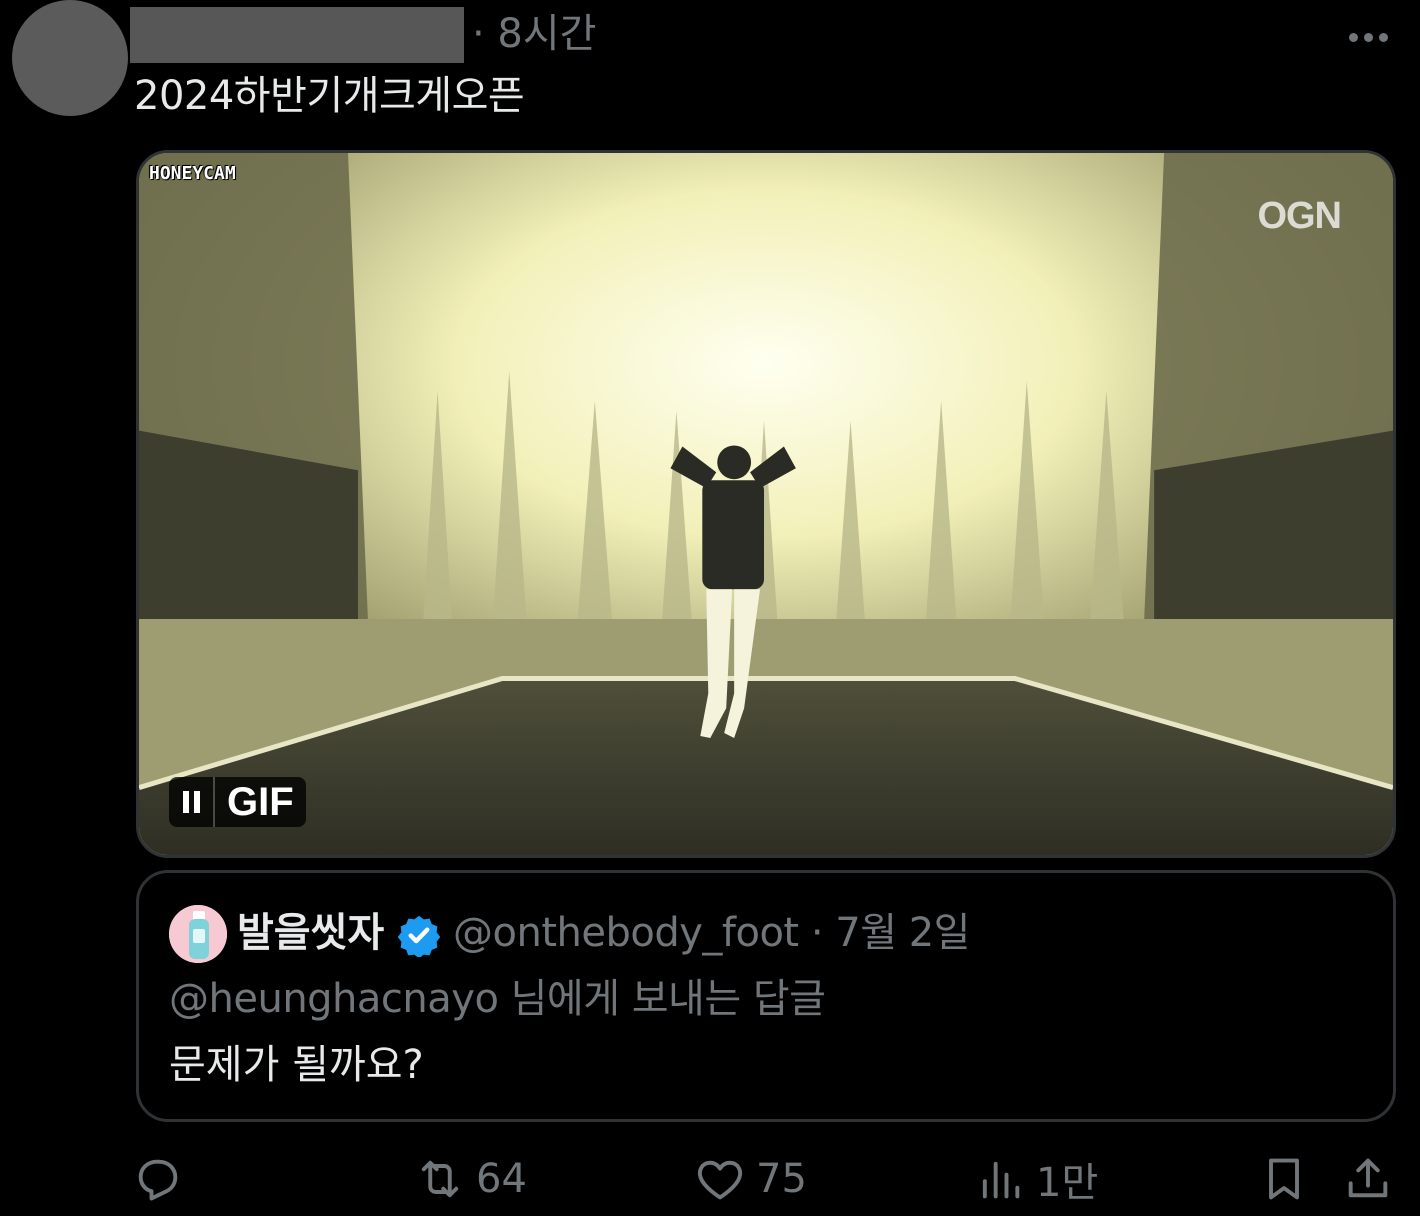 This screenshot has height=1216, width=1420. I want to click on share-button, so click(1368, 1179).